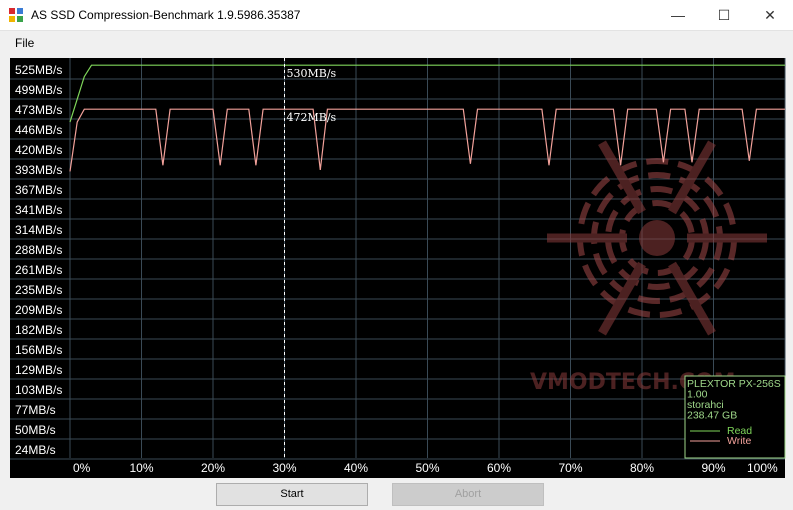 This screenshot has height=510, width=793. I want to click on minimize-button: —, so click(678, 15).